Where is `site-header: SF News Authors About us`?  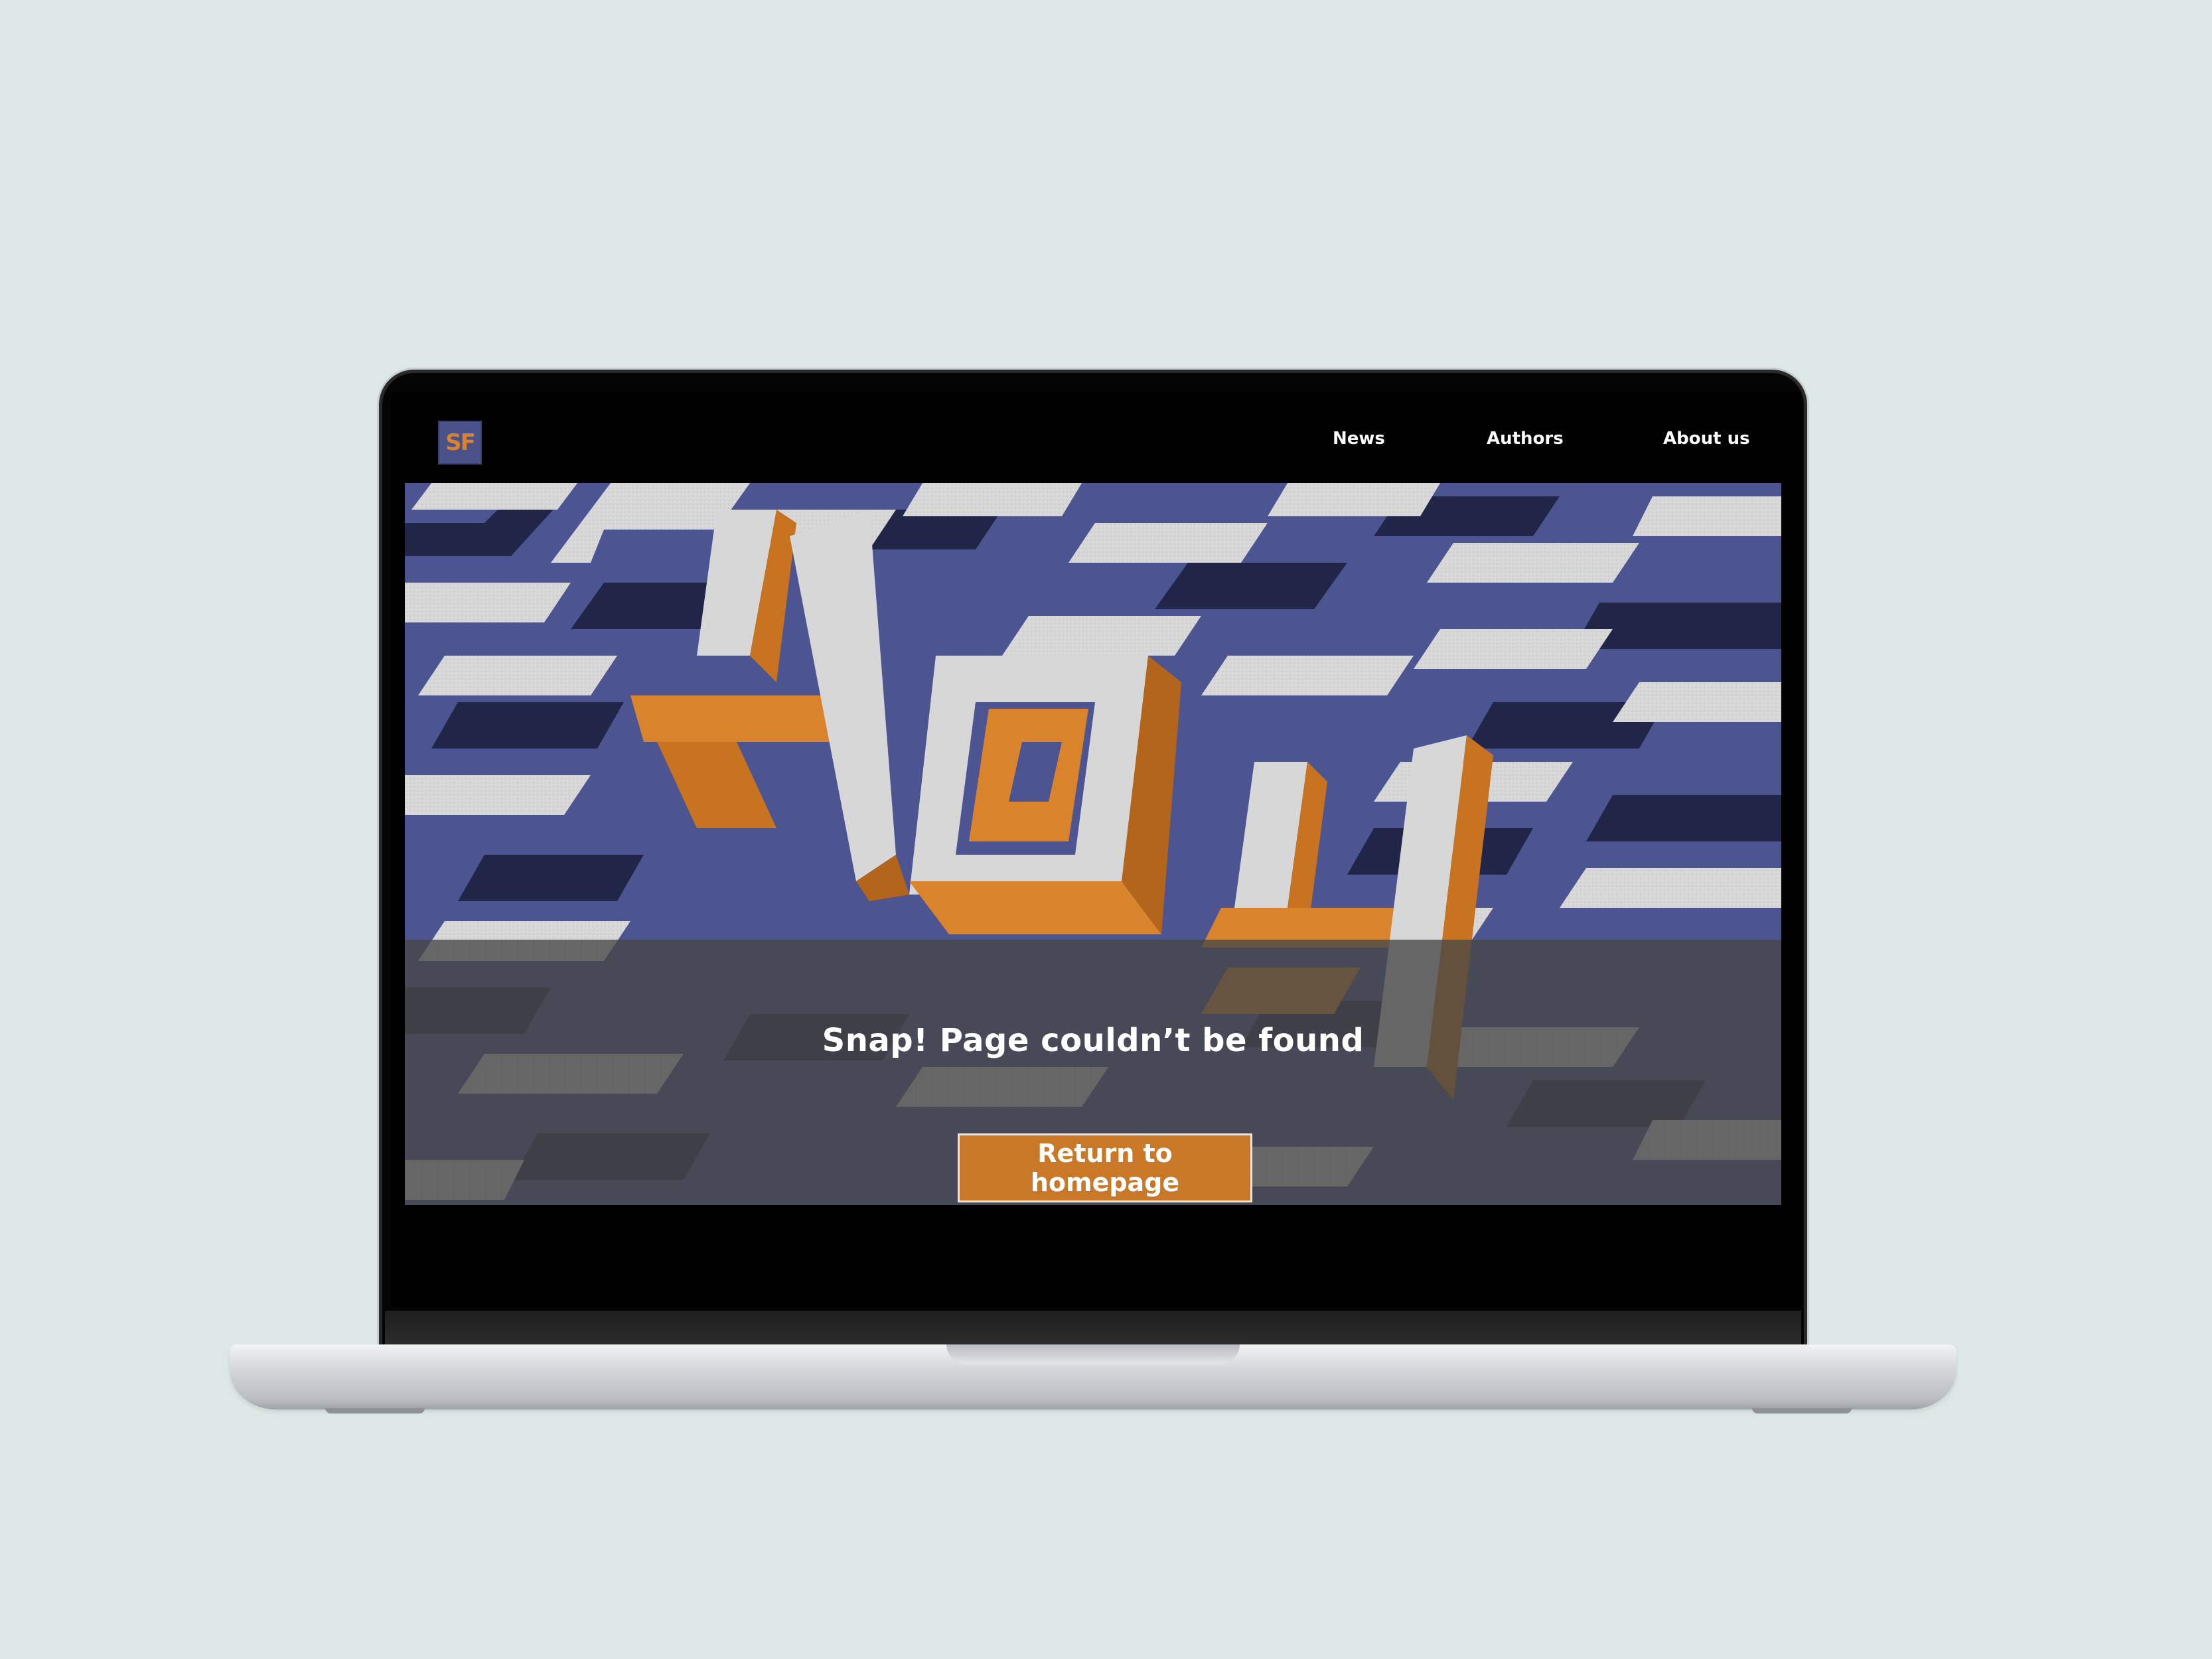
site-header: SF News Authors About us is located at coordinates (1096, 437).